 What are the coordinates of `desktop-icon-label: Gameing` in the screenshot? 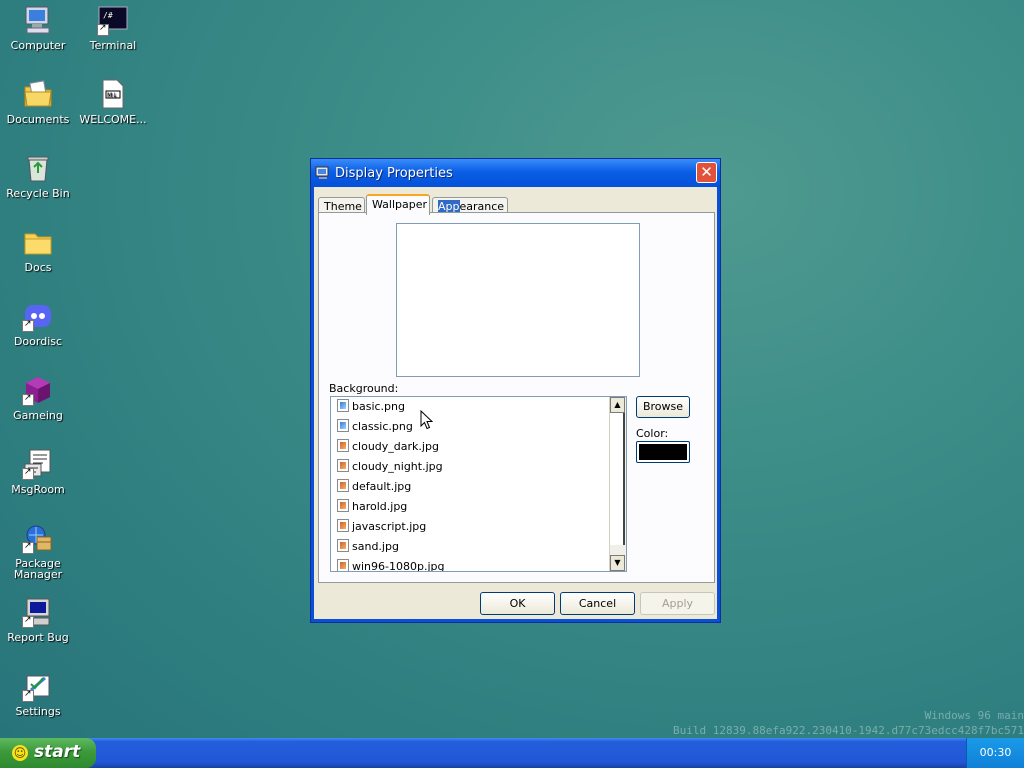 It's located at (38, 415).